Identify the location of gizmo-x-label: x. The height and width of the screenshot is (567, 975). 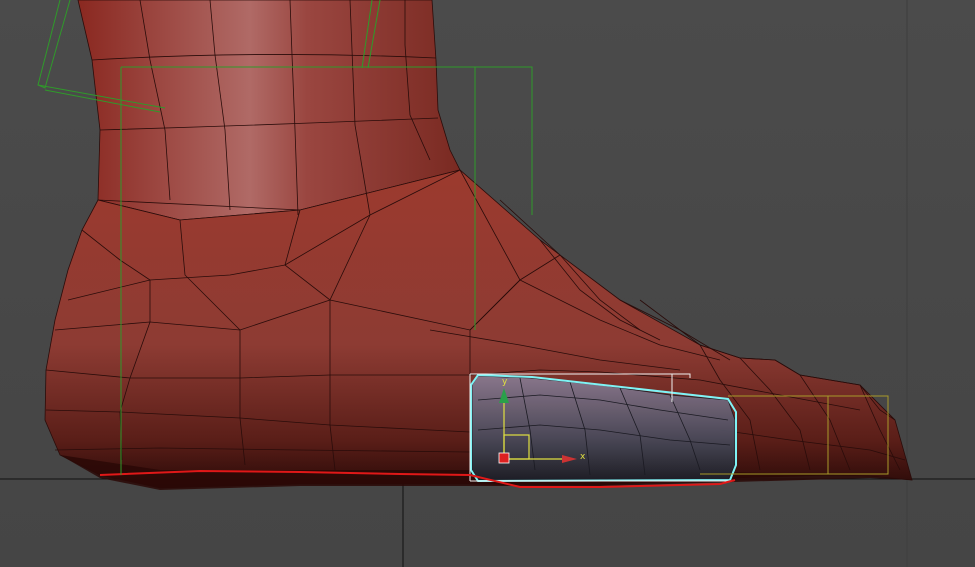
(583, 457).